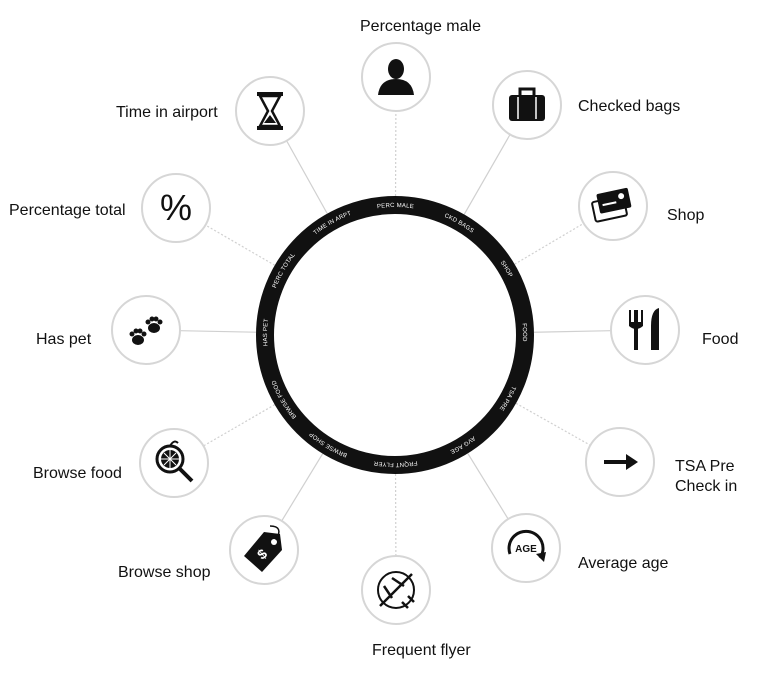 This screenshot has width=764, height=700. I want to click on label-percentage-male: Percentage male, so click(420, 26).